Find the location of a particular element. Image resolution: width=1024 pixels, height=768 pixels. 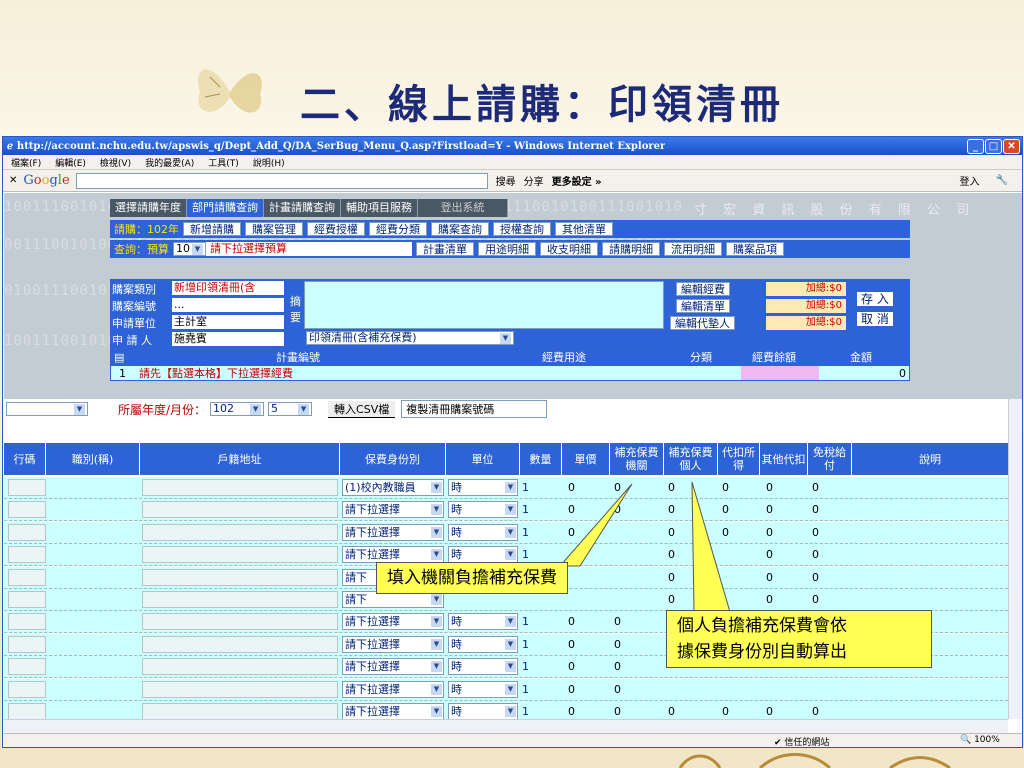

copy-case-no-input: 複製清冊購案號碼 is located at coordinates (474, 409).